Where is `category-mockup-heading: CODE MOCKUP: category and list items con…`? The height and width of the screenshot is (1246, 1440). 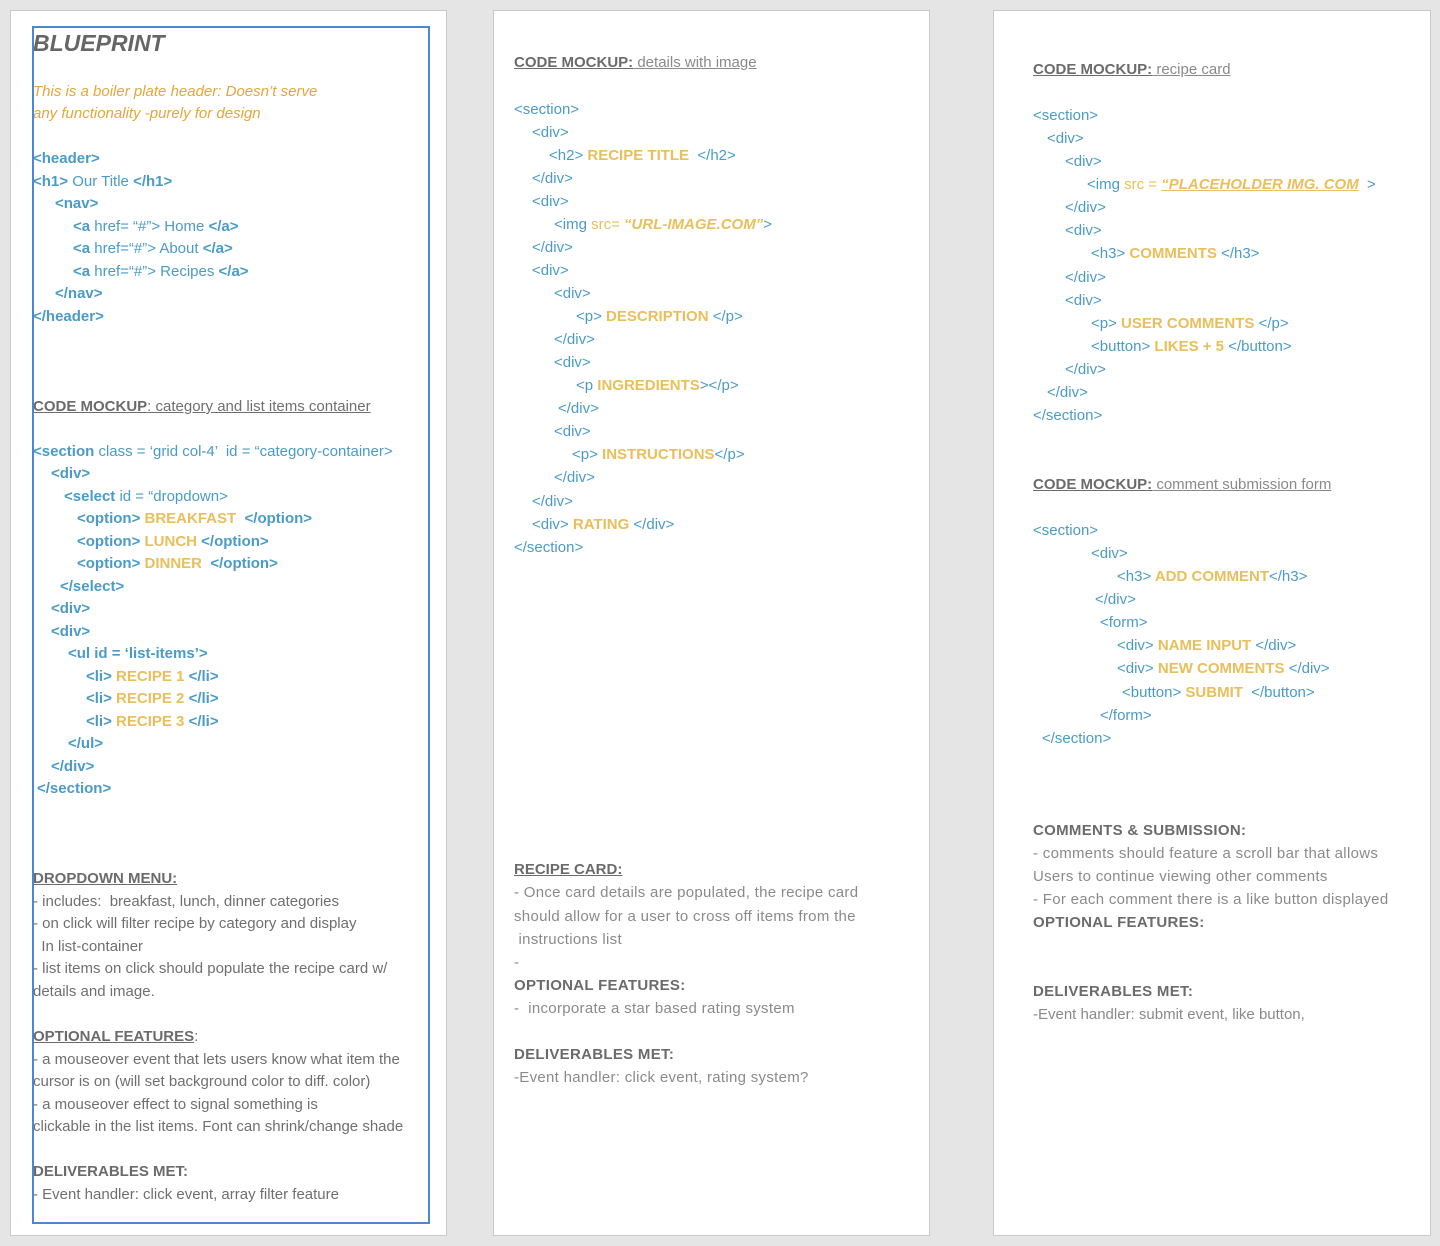 category-mockup-heading: CODE MOCKUP: category and list items con… is located at coordinates (202, 406).